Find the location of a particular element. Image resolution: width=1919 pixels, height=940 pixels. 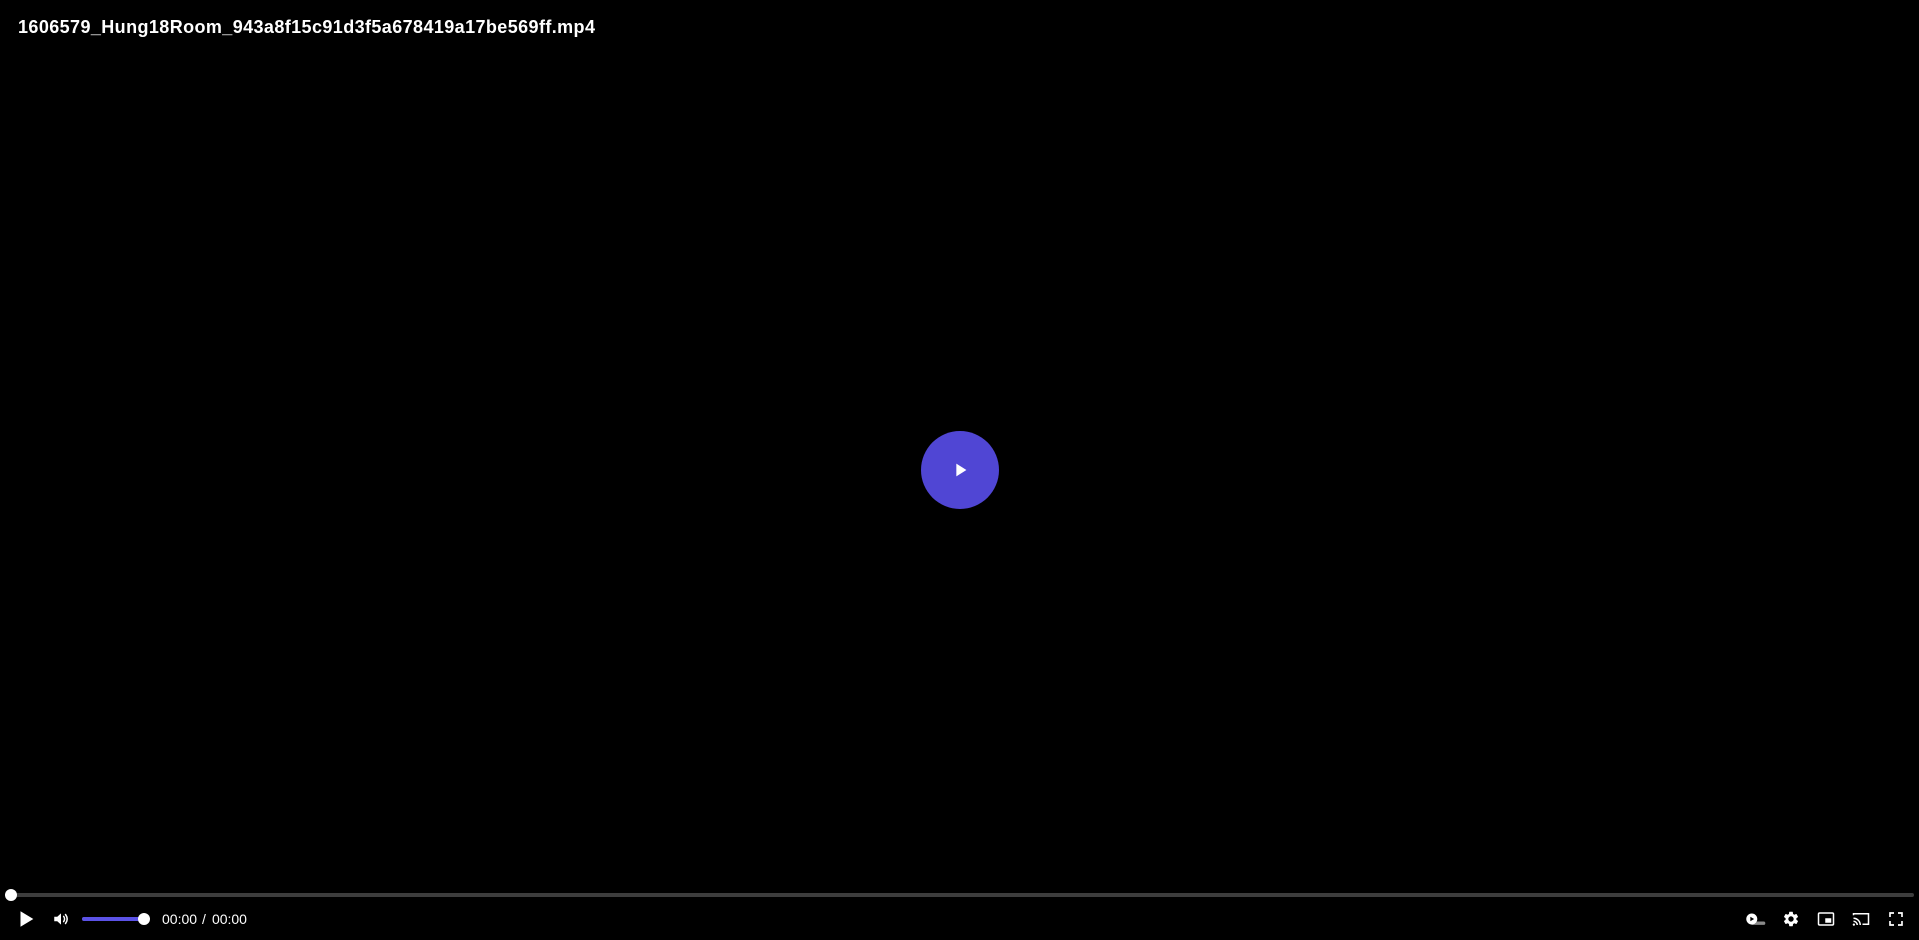

autoplay-icon is located at coordinates (1756, 919).